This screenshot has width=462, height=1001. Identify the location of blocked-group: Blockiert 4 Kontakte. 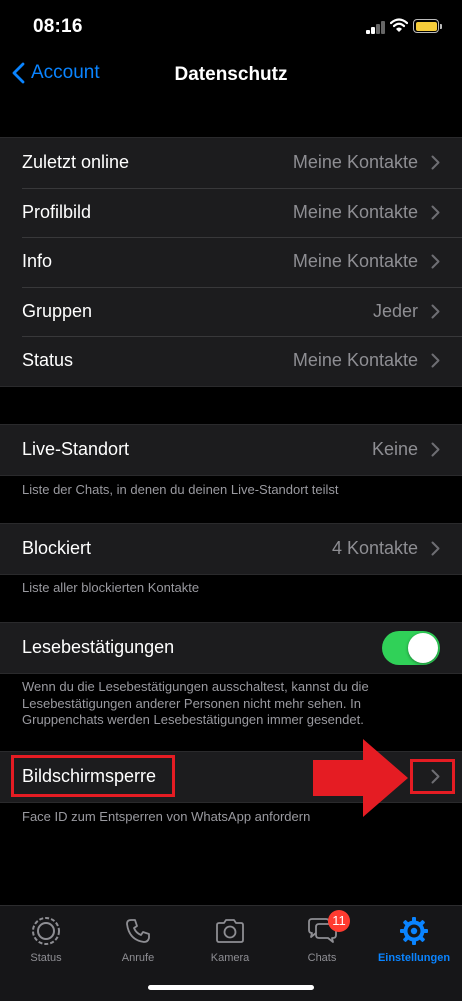
(231, 549).